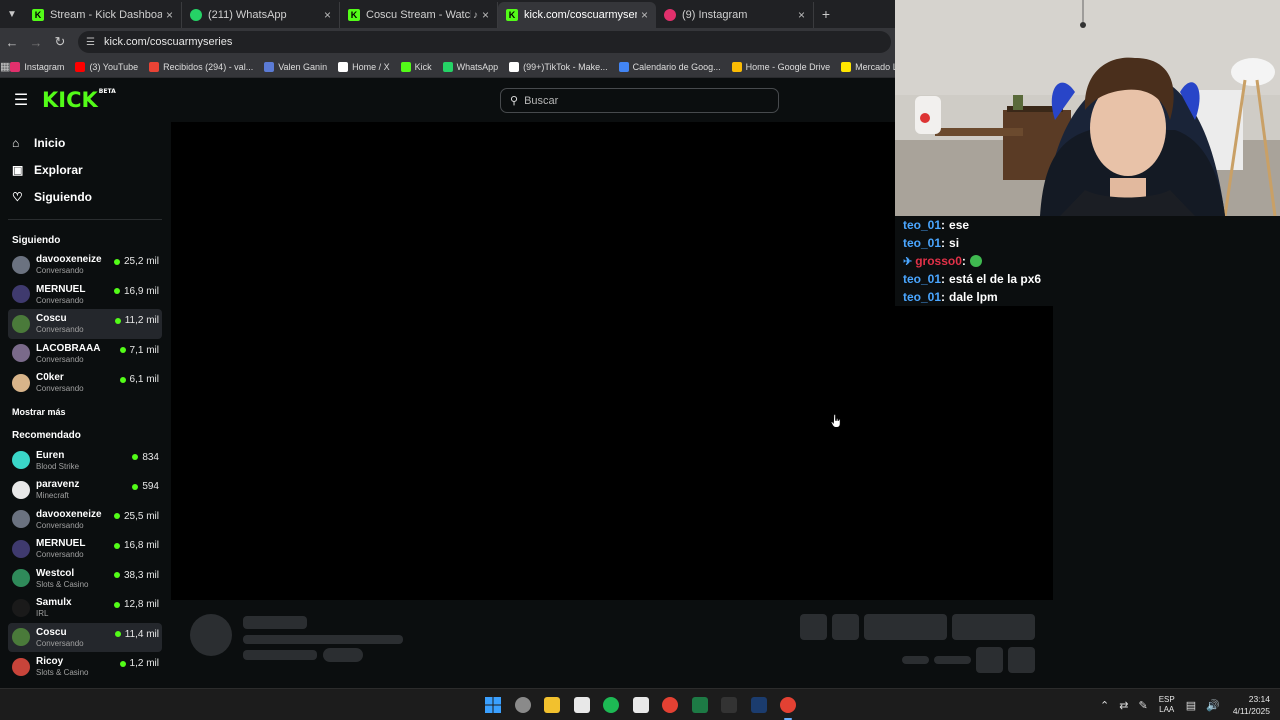 The image size is (1280, 720). What do you see at coordinates (85, 461) in the screenshot?
I see `channel-item: Euren Blood Strike 834` at bounding box center [85, 461].